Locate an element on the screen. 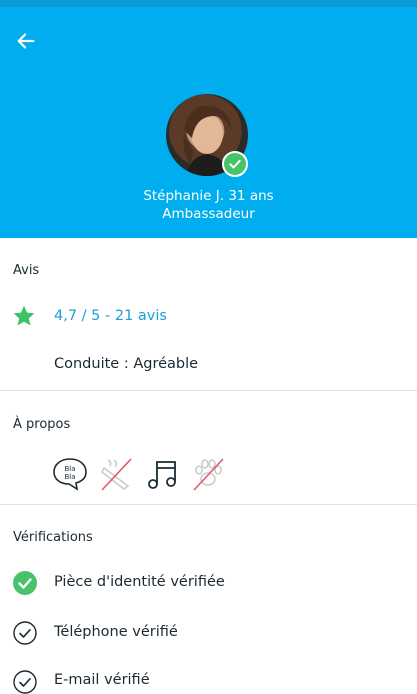  bla-bla-icon: Bla Bla is located at coordinates (70, 474).